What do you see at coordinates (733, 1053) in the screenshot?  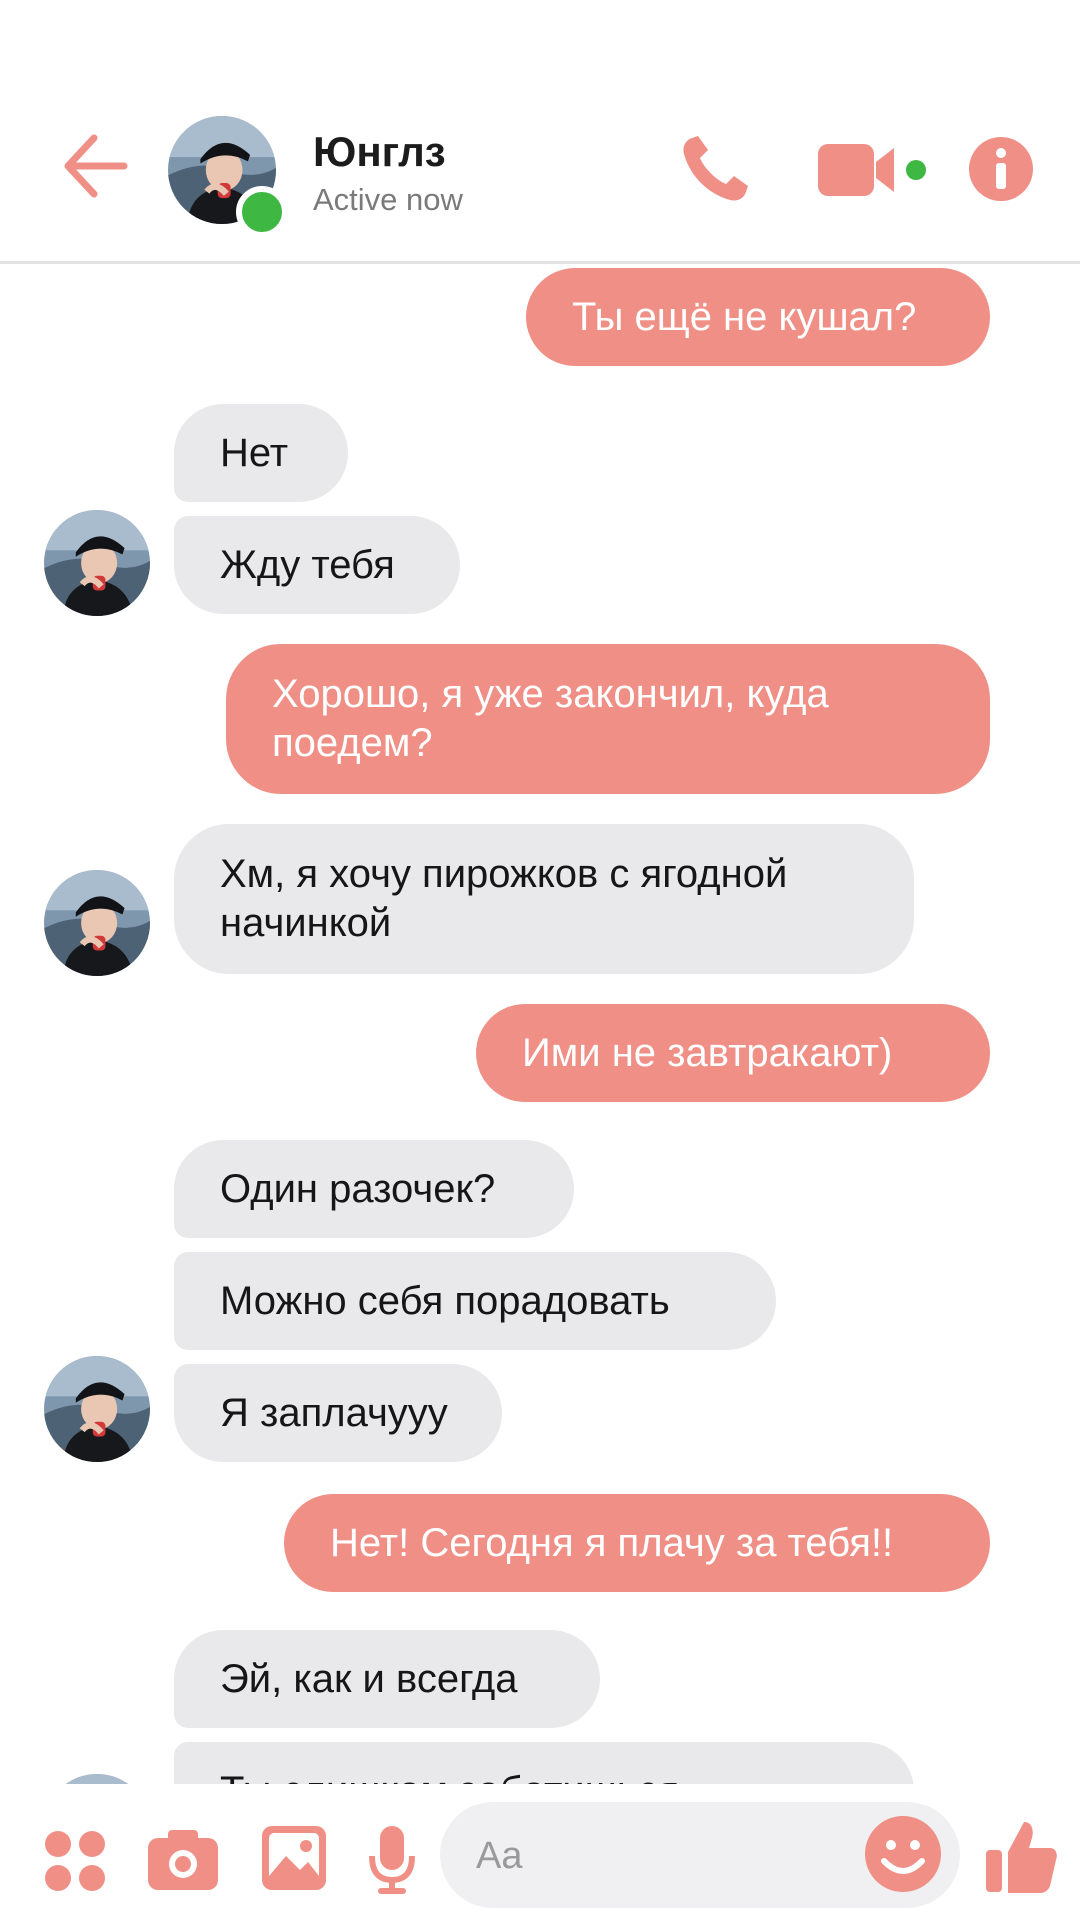 I see `outgoing-message: Ими не завтракают)` at bounding box center [733, 1053].